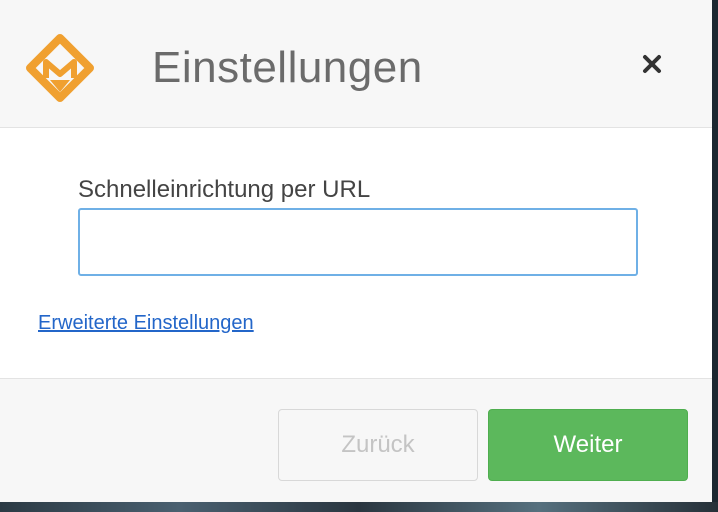 The image size is (718, 512). What do you see at coordinates (146, 323) in the screenshot?
I see `advanced-settings-link: Erweiterte Einstellungen` at bounding box center [146, 323].